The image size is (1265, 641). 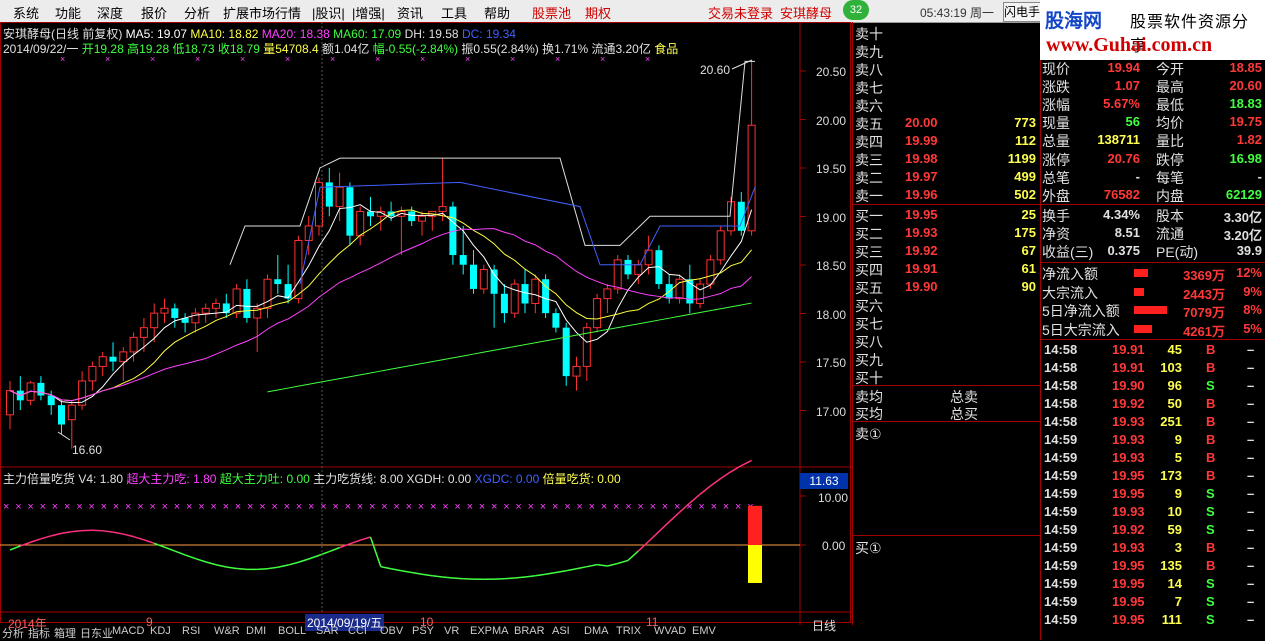 What do you see at coordinates (947, 215) in the screenshot?
I see `orderbook-row: 买一19.9525` at bounding box center [947, 215].